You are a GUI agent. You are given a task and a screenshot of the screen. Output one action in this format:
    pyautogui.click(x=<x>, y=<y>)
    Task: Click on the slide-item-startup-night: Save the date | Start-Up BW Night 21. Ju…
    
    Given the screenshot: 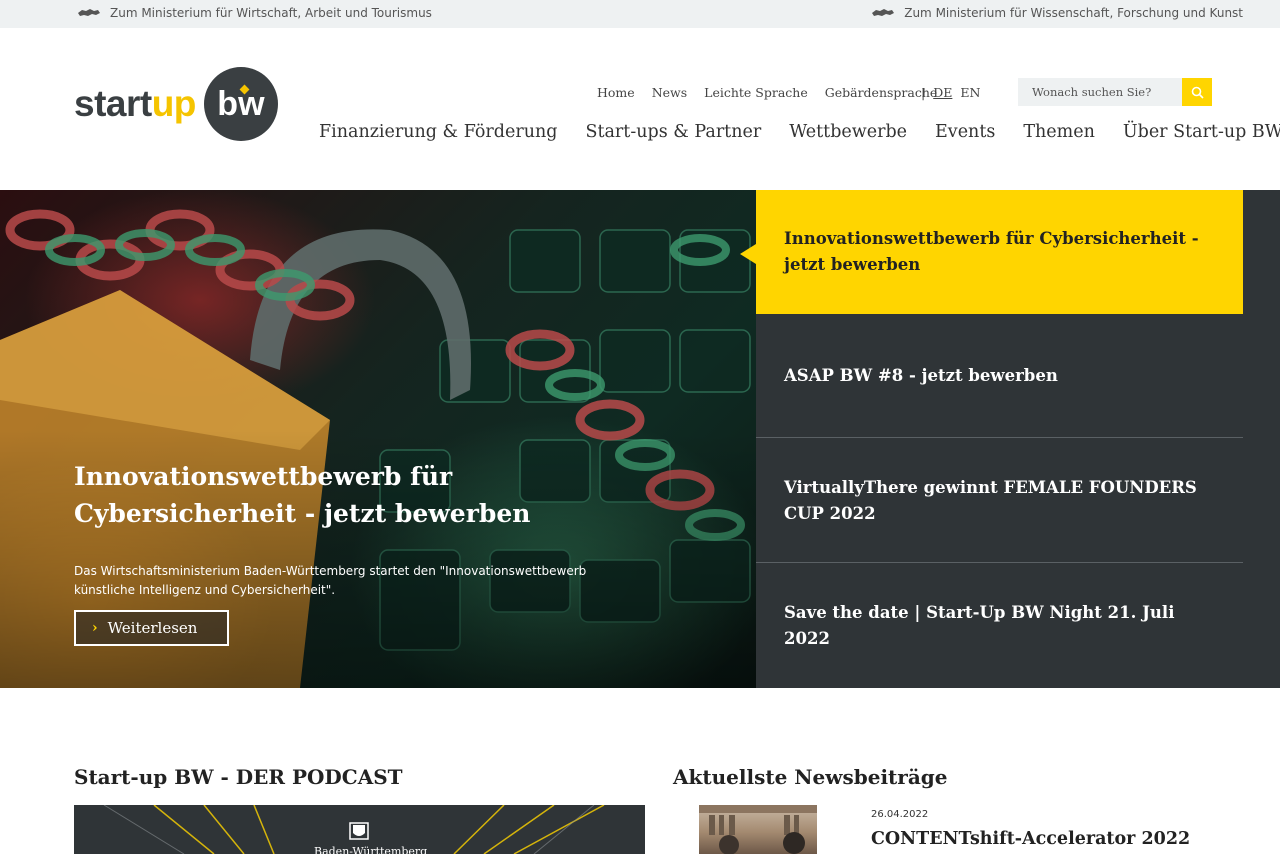 What is the action you would take?
    pyautogui.click(x=999, y=626)
    